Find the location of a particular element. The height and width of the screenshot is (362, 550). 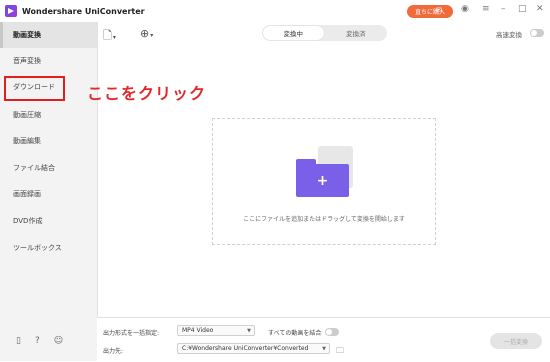

sidebar-item-dvd: DVD作成 is located at coordinates (48, 221).